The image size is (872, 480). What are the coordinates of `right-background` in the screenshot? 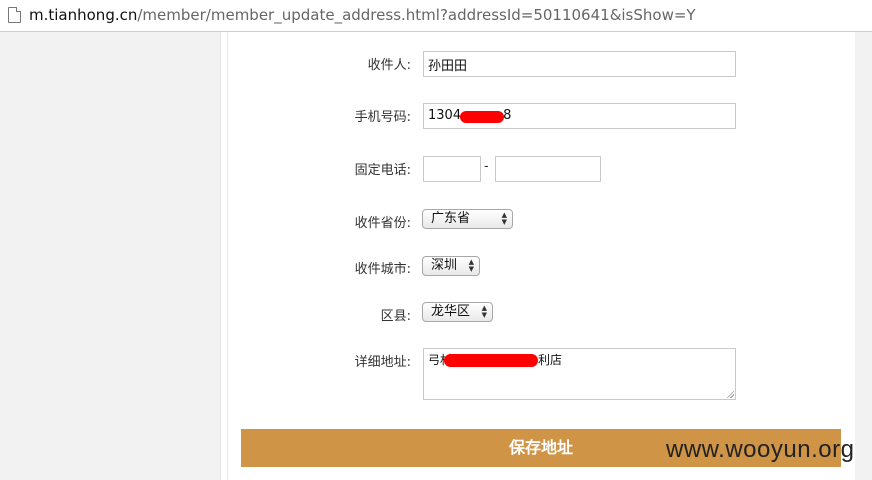 It's located at (863, 256).